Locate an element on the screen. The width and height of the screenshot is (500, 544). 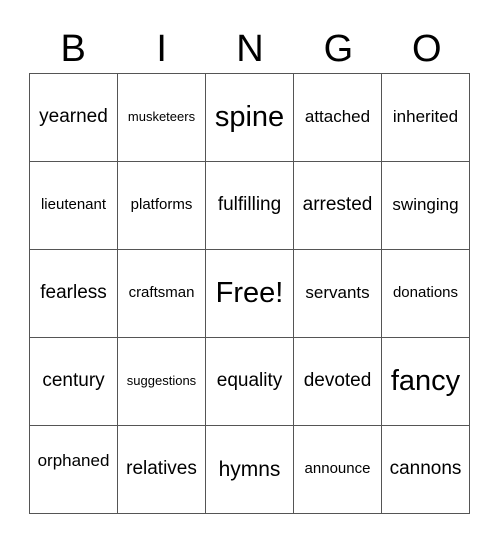
bingo-cell: fulfilling is located at coordinates (249, 205).